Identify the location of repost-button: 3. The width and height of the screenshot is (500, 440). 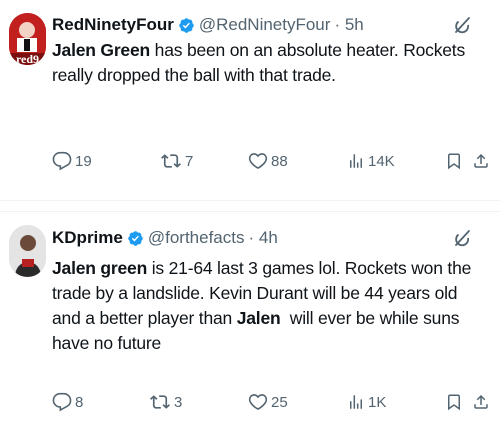
(165, 402).